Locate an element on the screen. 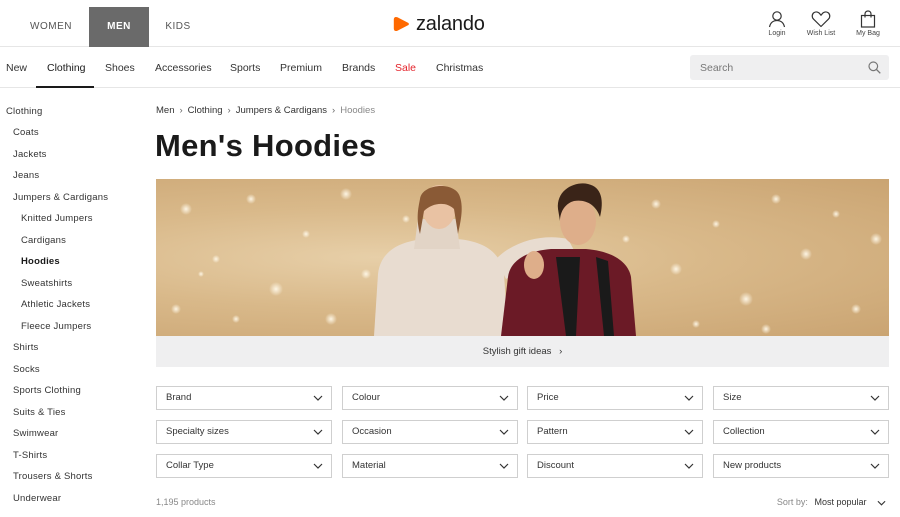 The height and width of the screenshot is (517, 900). gender-tab-men: MEN is located at coordinates (119, 27).